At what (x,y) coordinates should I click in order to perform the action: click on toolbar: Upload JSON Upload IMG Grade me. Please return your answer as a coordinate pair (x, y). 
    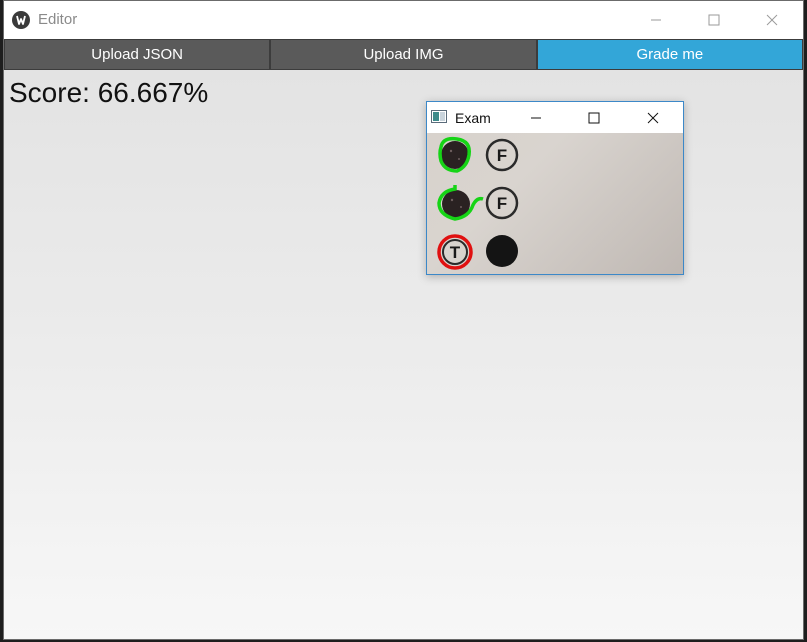
    Looking at the image, I should click on (403, 54).